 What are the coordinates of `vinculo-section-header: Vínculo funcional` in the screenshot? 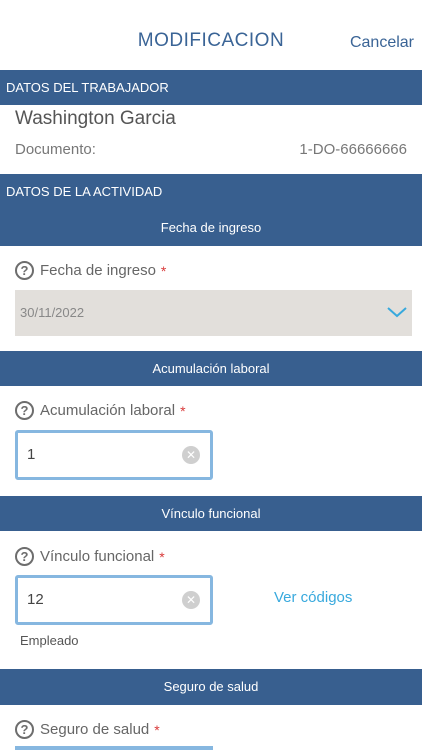 It's located at (211, 513).